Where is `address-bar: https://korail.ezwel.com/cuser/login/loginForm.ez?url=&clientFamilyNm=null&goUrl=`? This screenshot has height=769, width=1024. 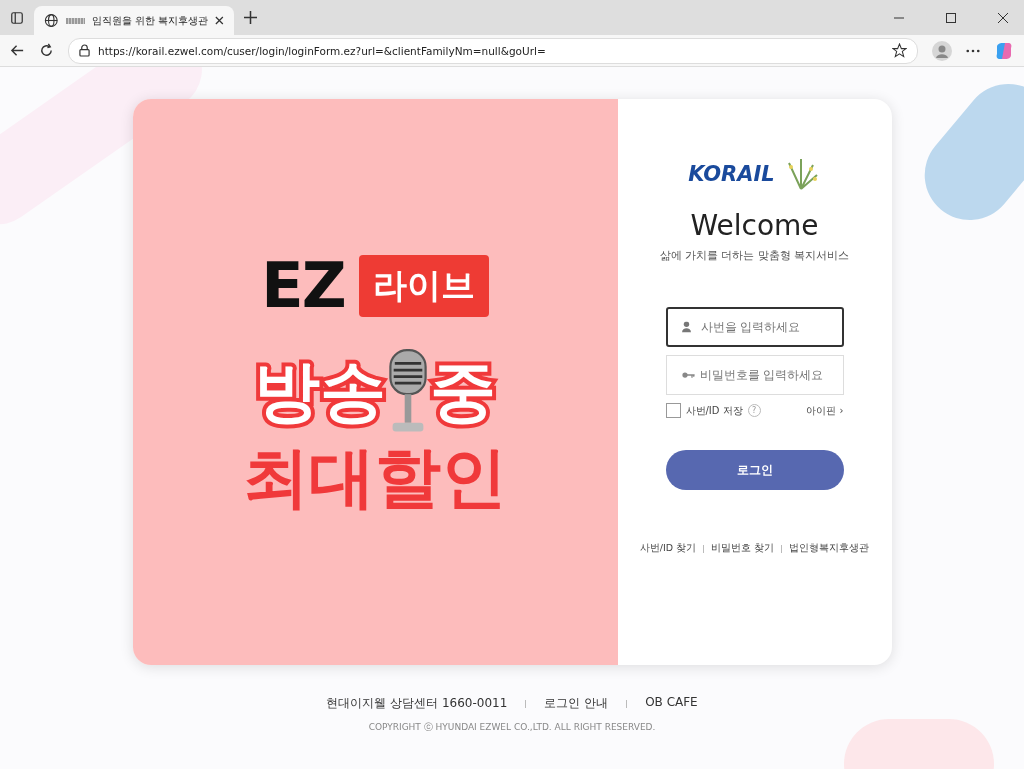
address-bar: https://korail.ezwel.com/cuser/login/loginForm.ez?url=&clientFamilyNm=null&goUrl= is located at coordinates (493, 50).